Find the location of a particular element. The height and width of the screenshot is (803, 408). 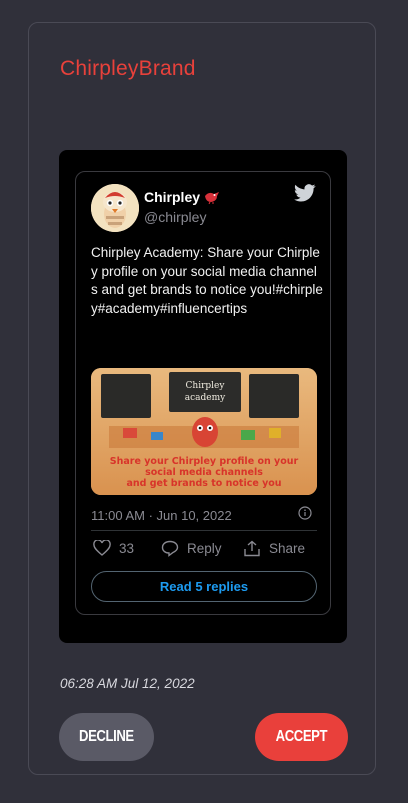

decline-button: DECLINE is located at coordinates (106, 737).